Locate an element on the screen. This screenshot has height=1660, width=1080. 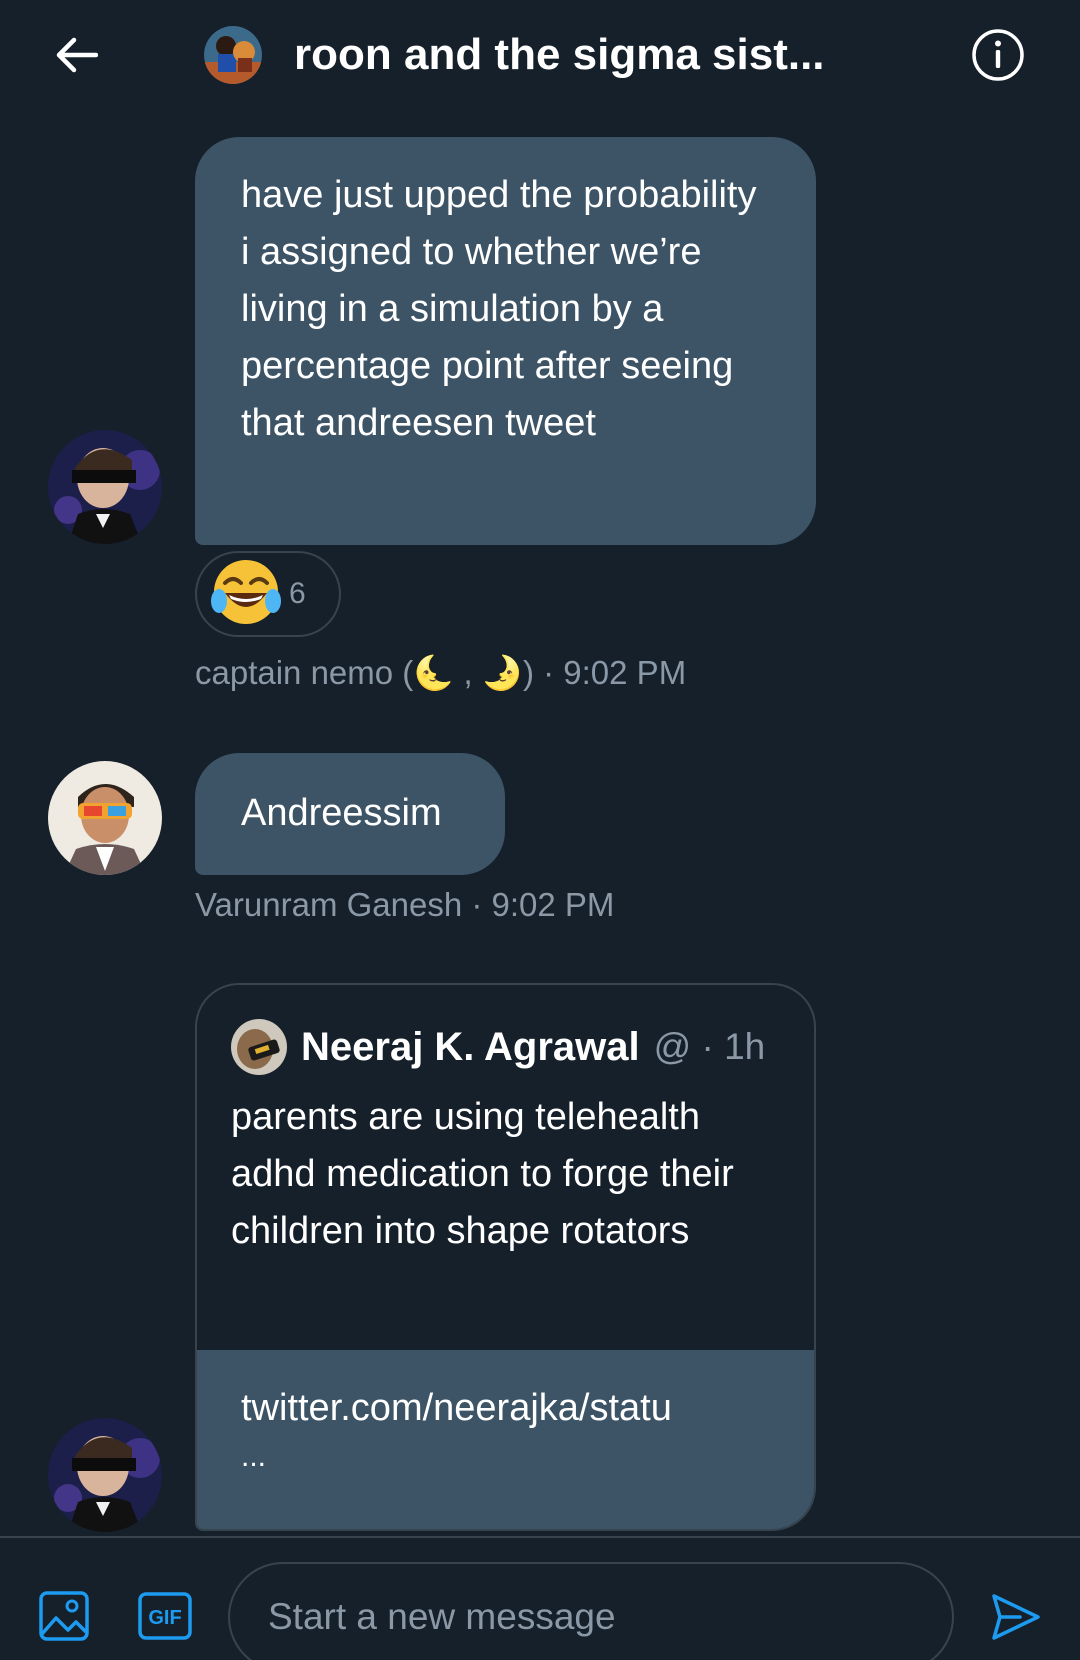
tweet-author-name: Neeraj K. Agrawal is located at coordinates (470, 1046).